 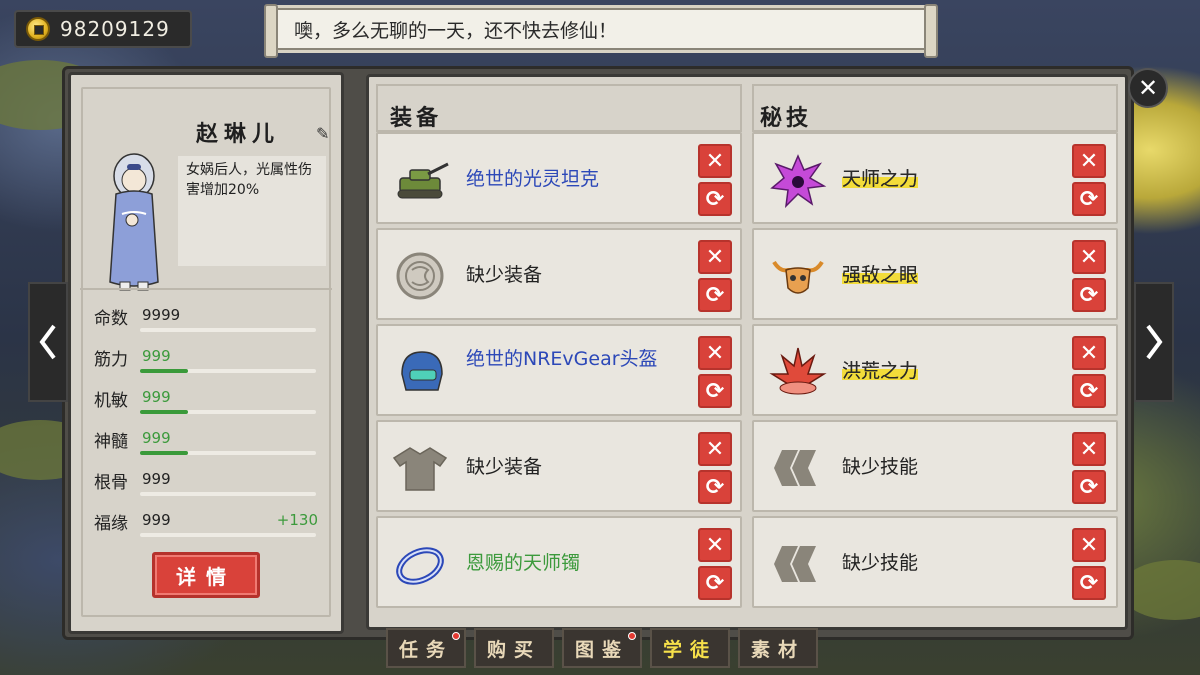 I want to click on stat-row: 筋力 999, so click(x=206, y=360).